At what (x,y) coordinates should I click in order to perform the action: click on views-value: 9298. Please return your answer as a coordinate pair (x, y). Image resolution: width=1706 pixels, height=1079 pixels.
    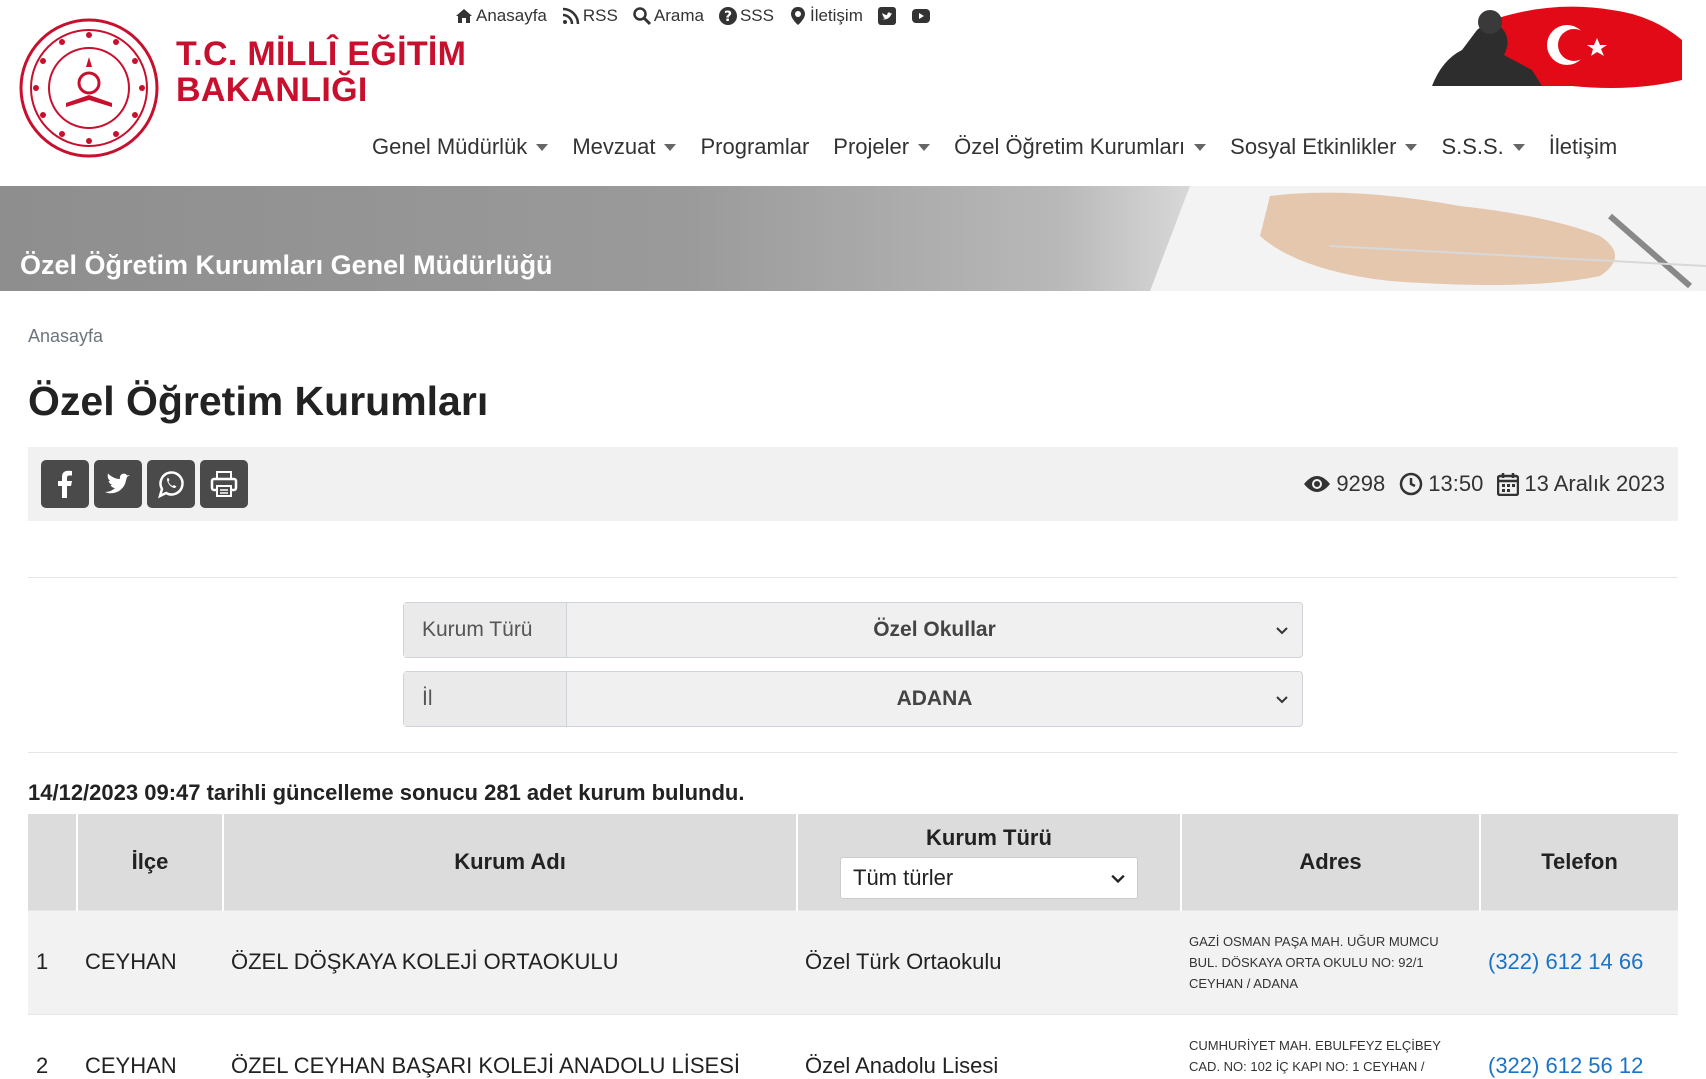
    Looking at the image, I should click on (1361, 483).